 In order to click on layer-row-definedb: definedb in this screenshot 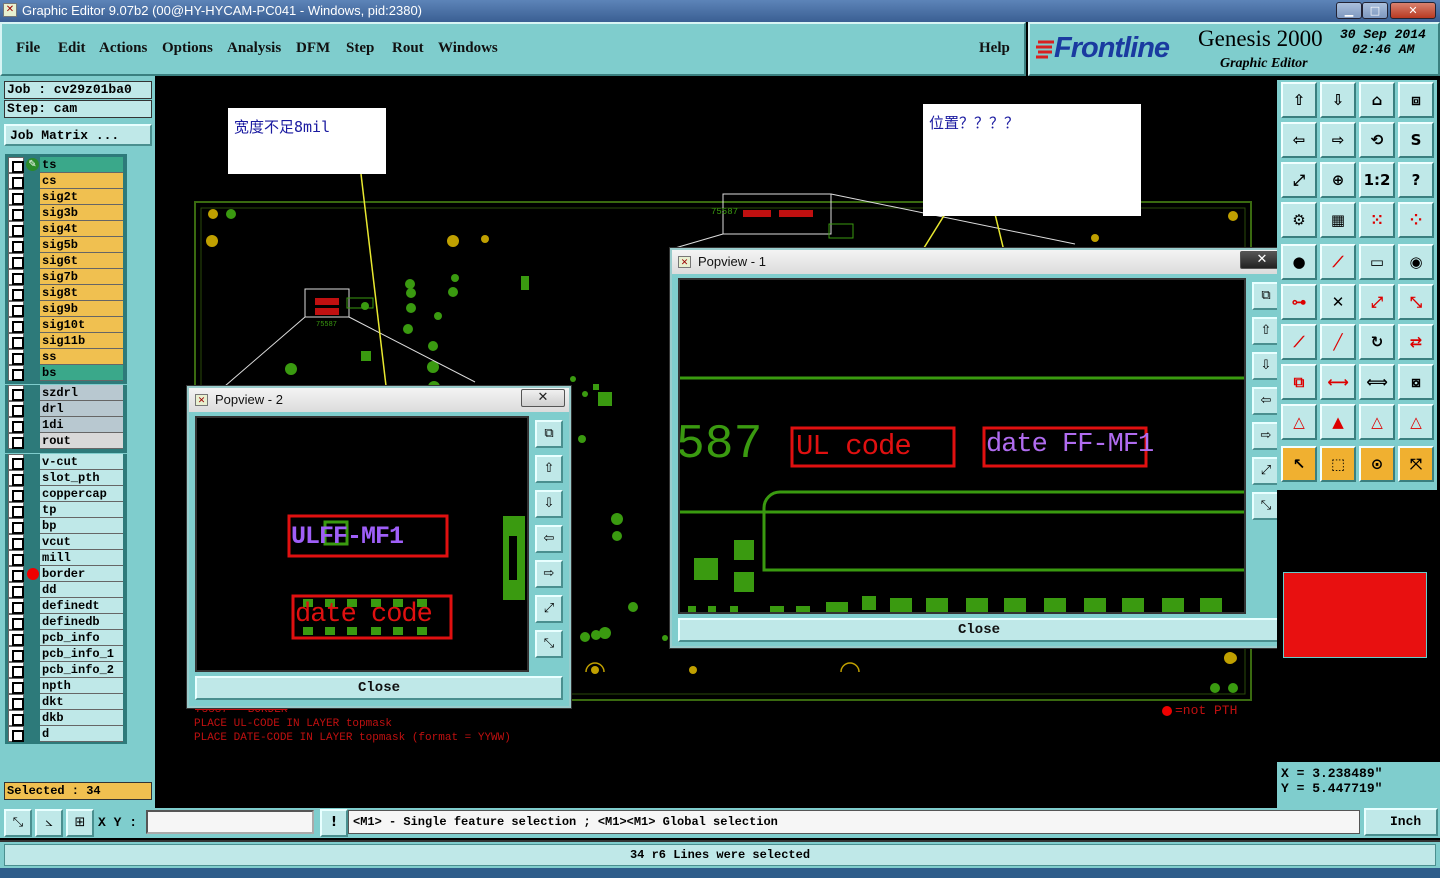, I will do `click(65, 622)`.